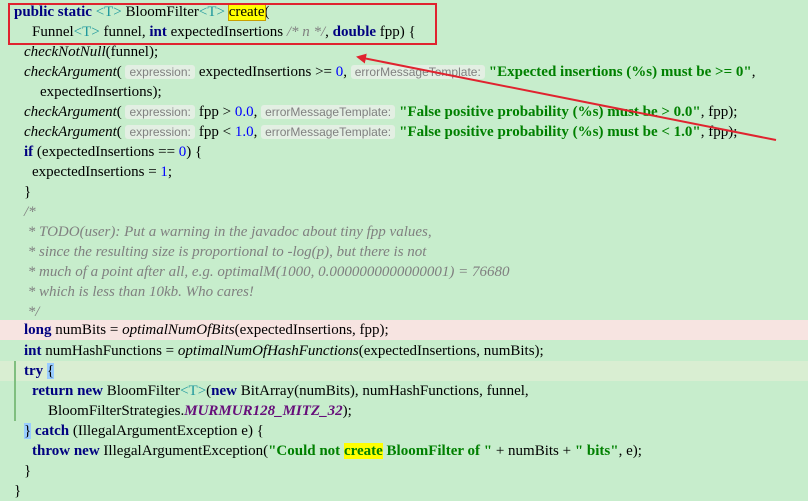  Describe the element at coordinates (306, 32) in the screenshot. I see `inline-comment: /* n */` at that location.